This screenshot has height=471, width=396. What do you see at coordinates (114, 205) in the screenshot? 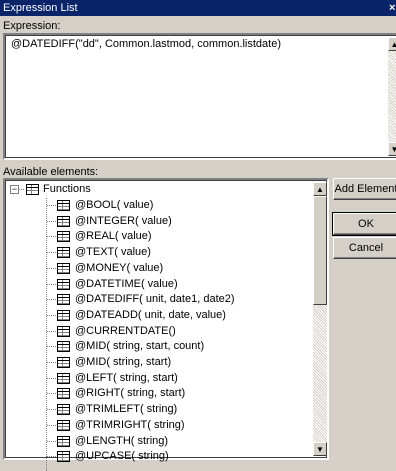
I see `tree-item-label: @BOOL( value)` at bounding box center [114, 205].